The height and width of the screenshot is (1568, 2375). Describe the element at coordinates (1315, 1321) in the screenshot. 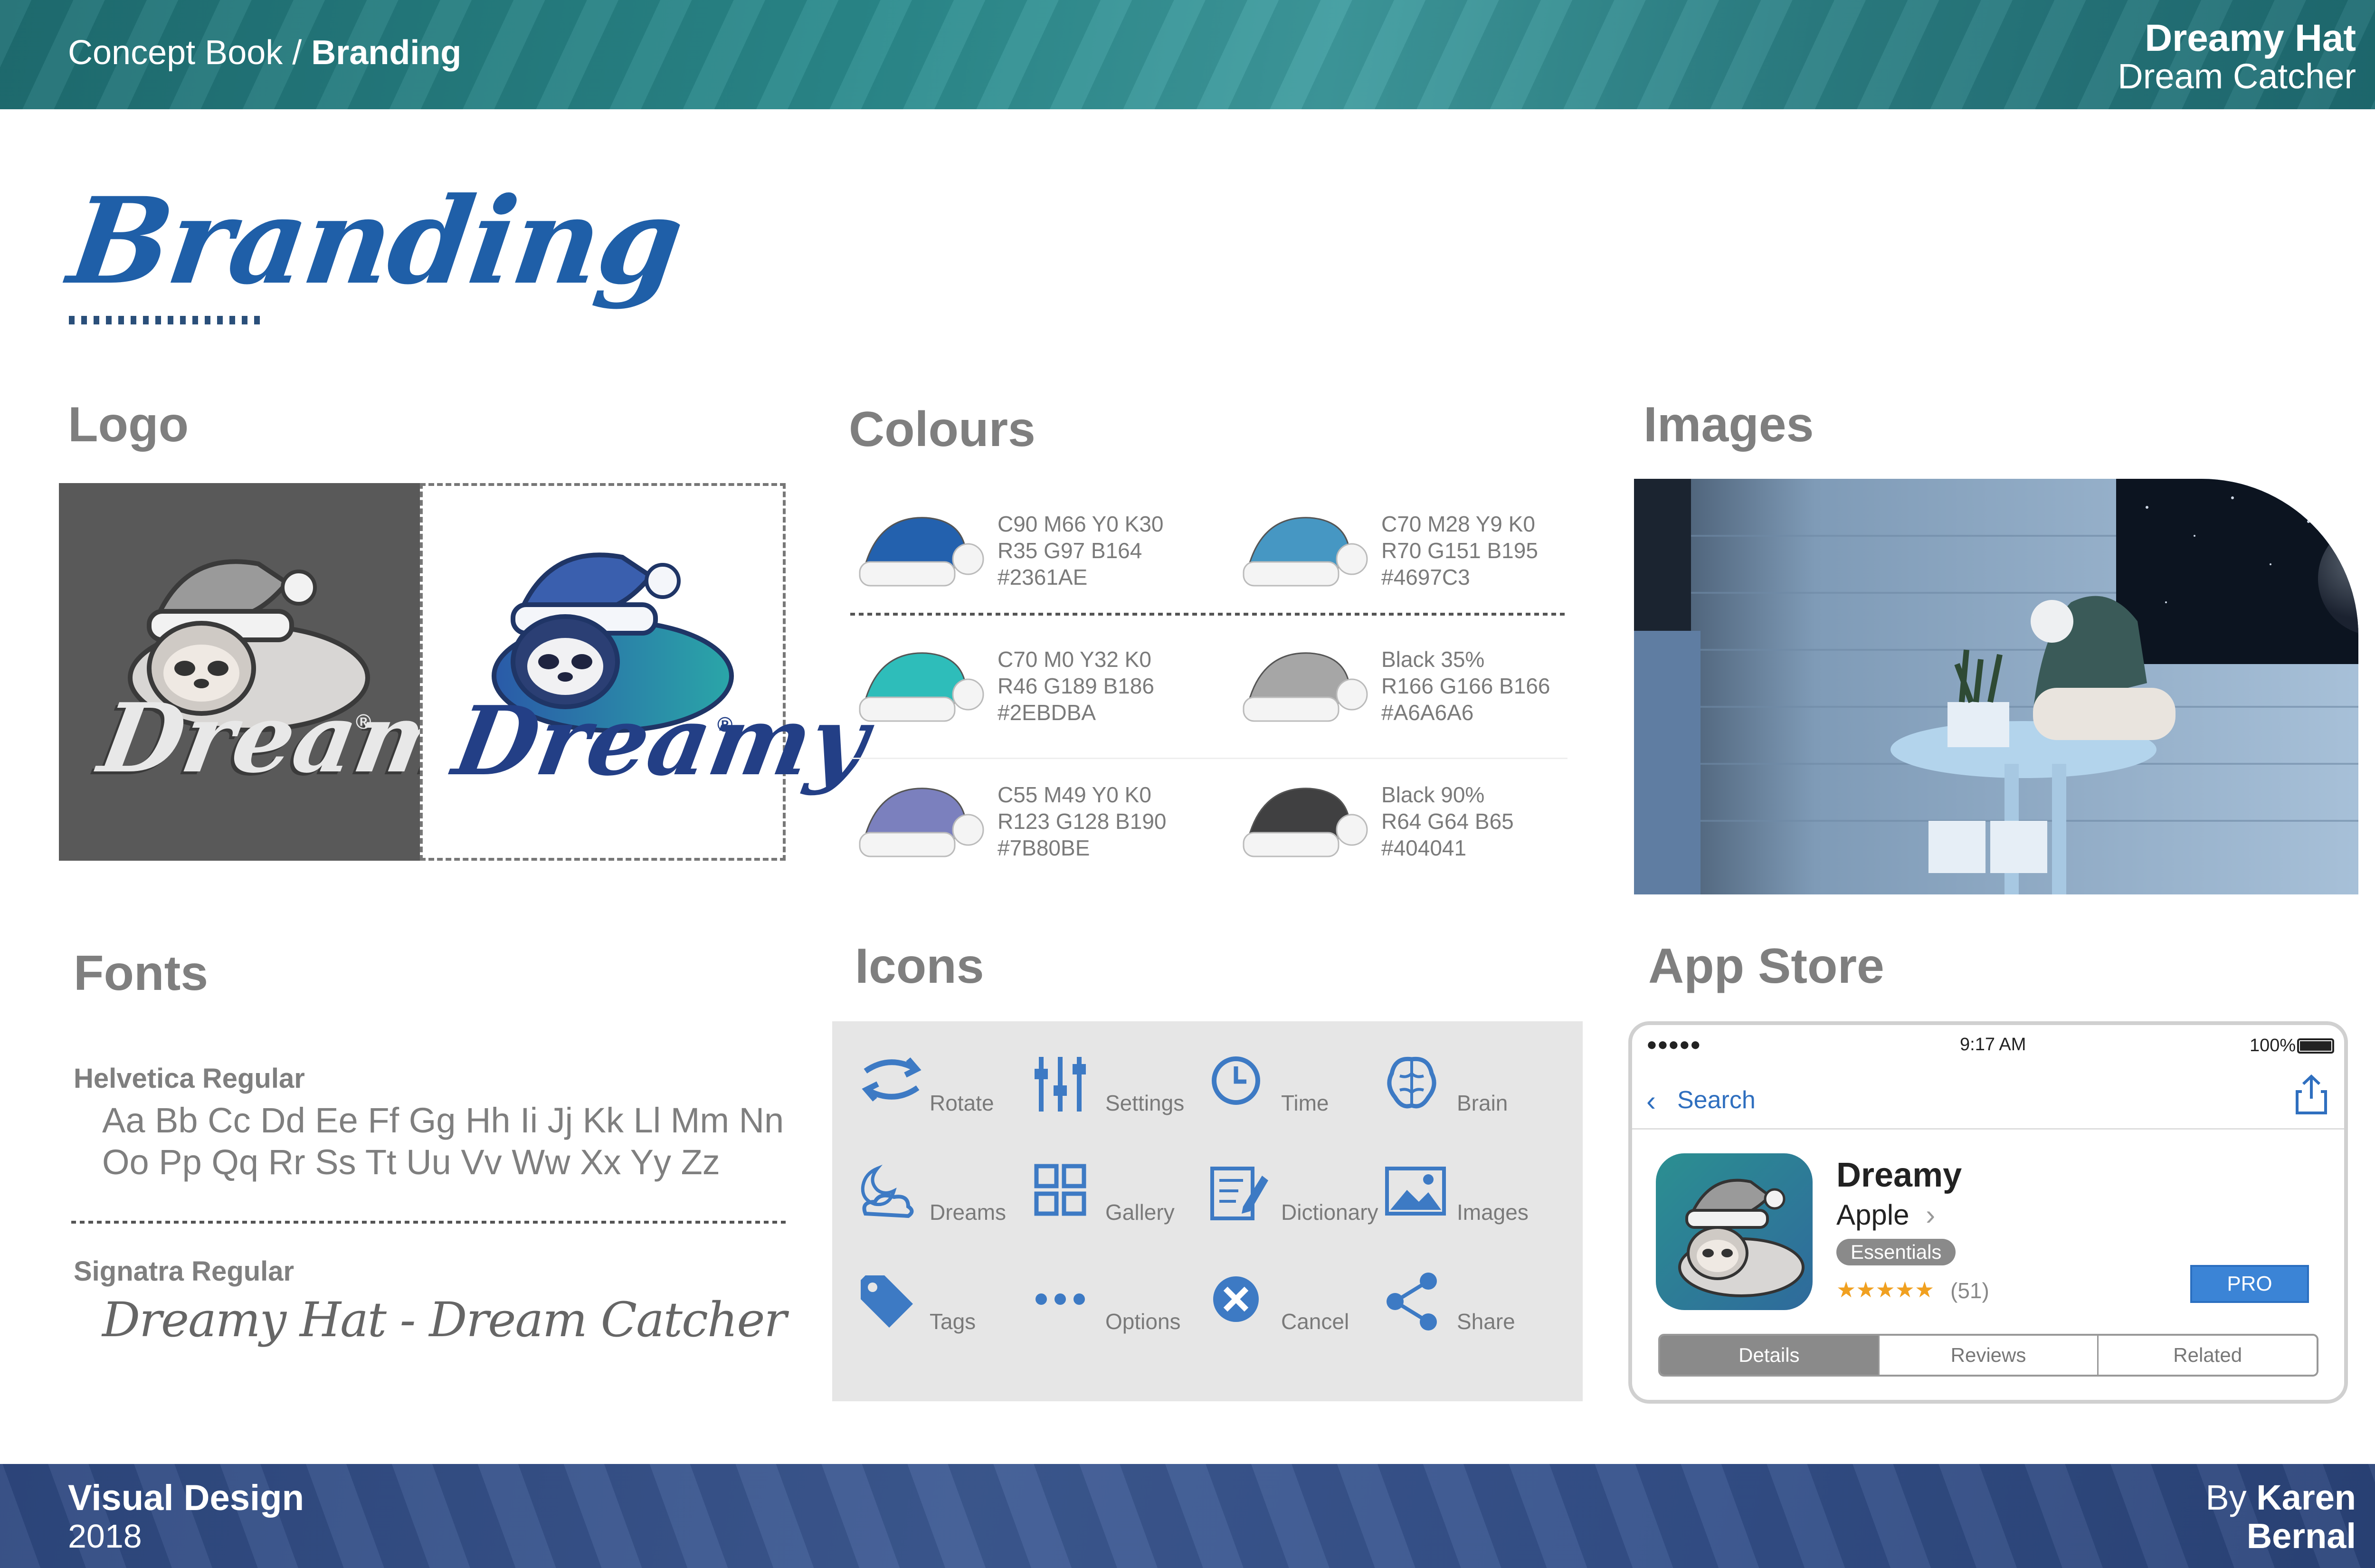

I see `icon-label: Cancel` at that location.